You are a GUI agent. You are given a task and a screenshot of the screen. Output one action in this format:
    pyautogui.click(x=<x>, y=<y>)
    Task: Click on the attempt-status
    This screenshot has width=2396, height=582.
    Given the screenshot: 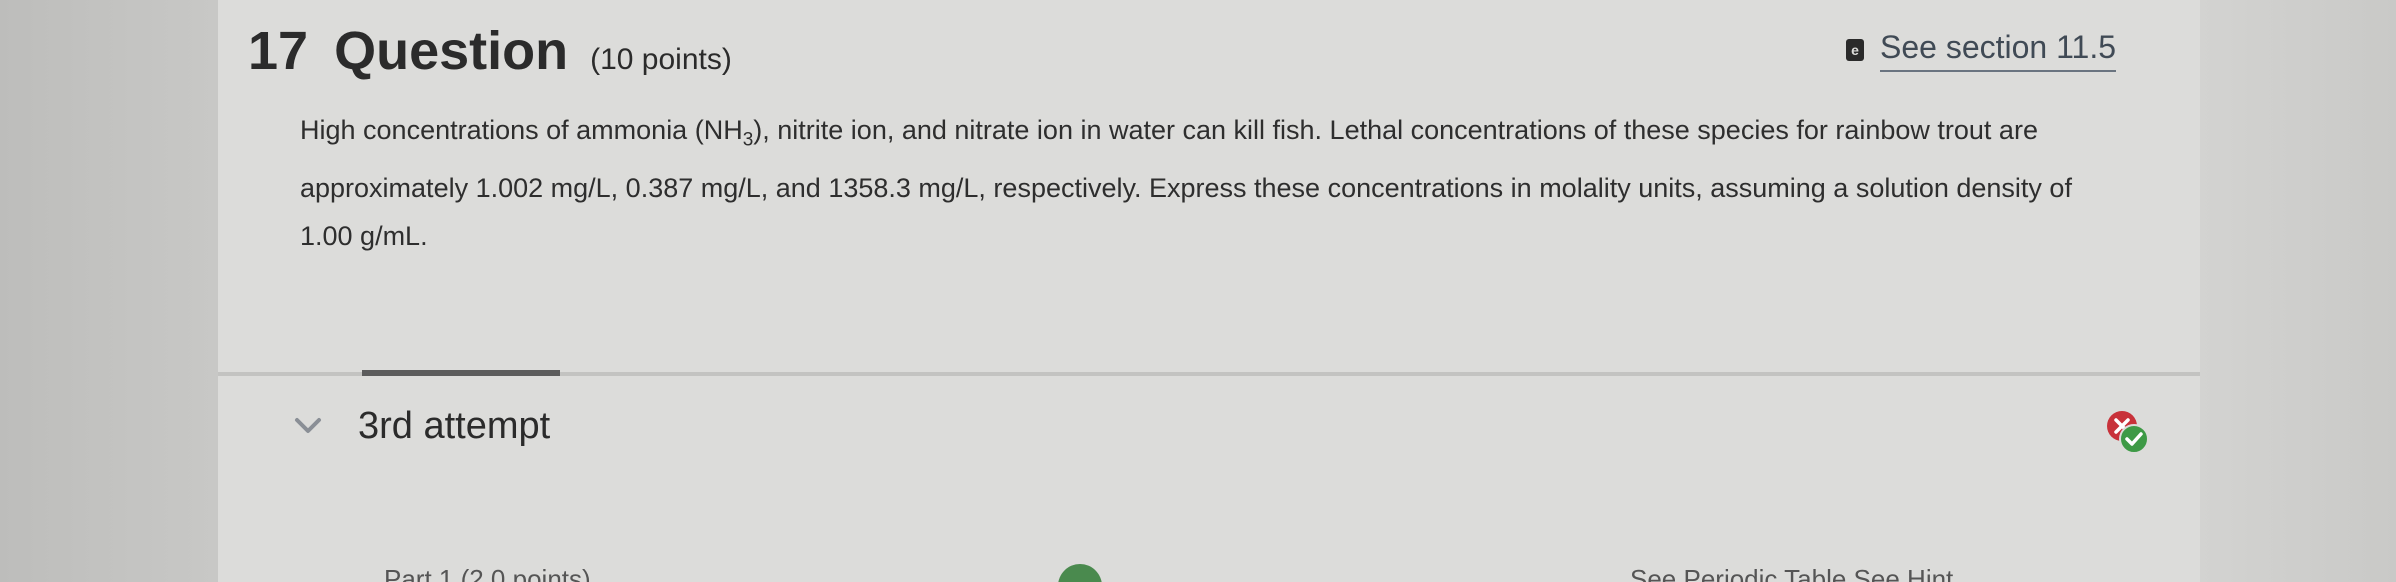 What is the action you would take?
    pyautogui.click(x=2128, y=432)
    